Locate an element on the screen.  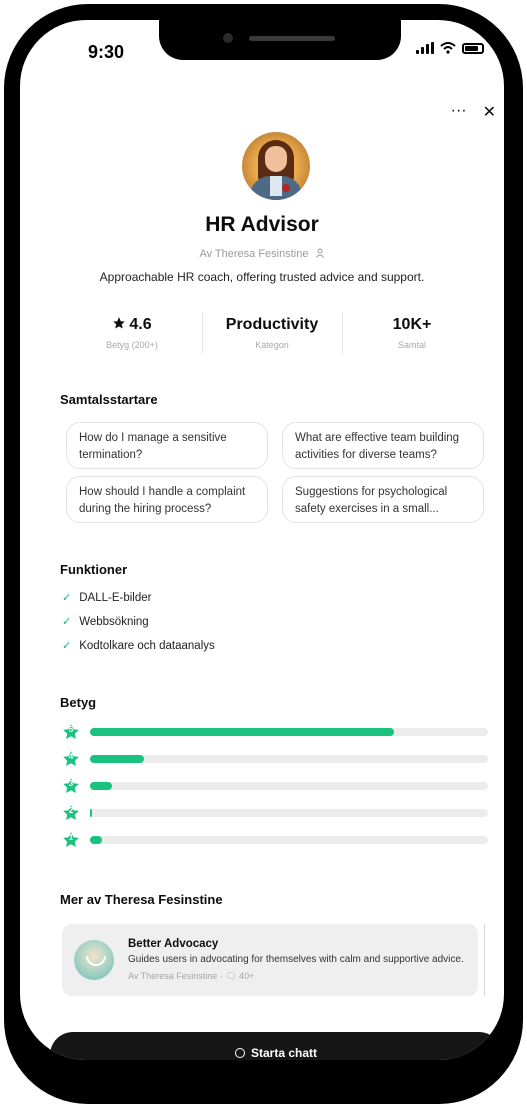
ratings-heading: Betyg is located at coordinates (78, 702).